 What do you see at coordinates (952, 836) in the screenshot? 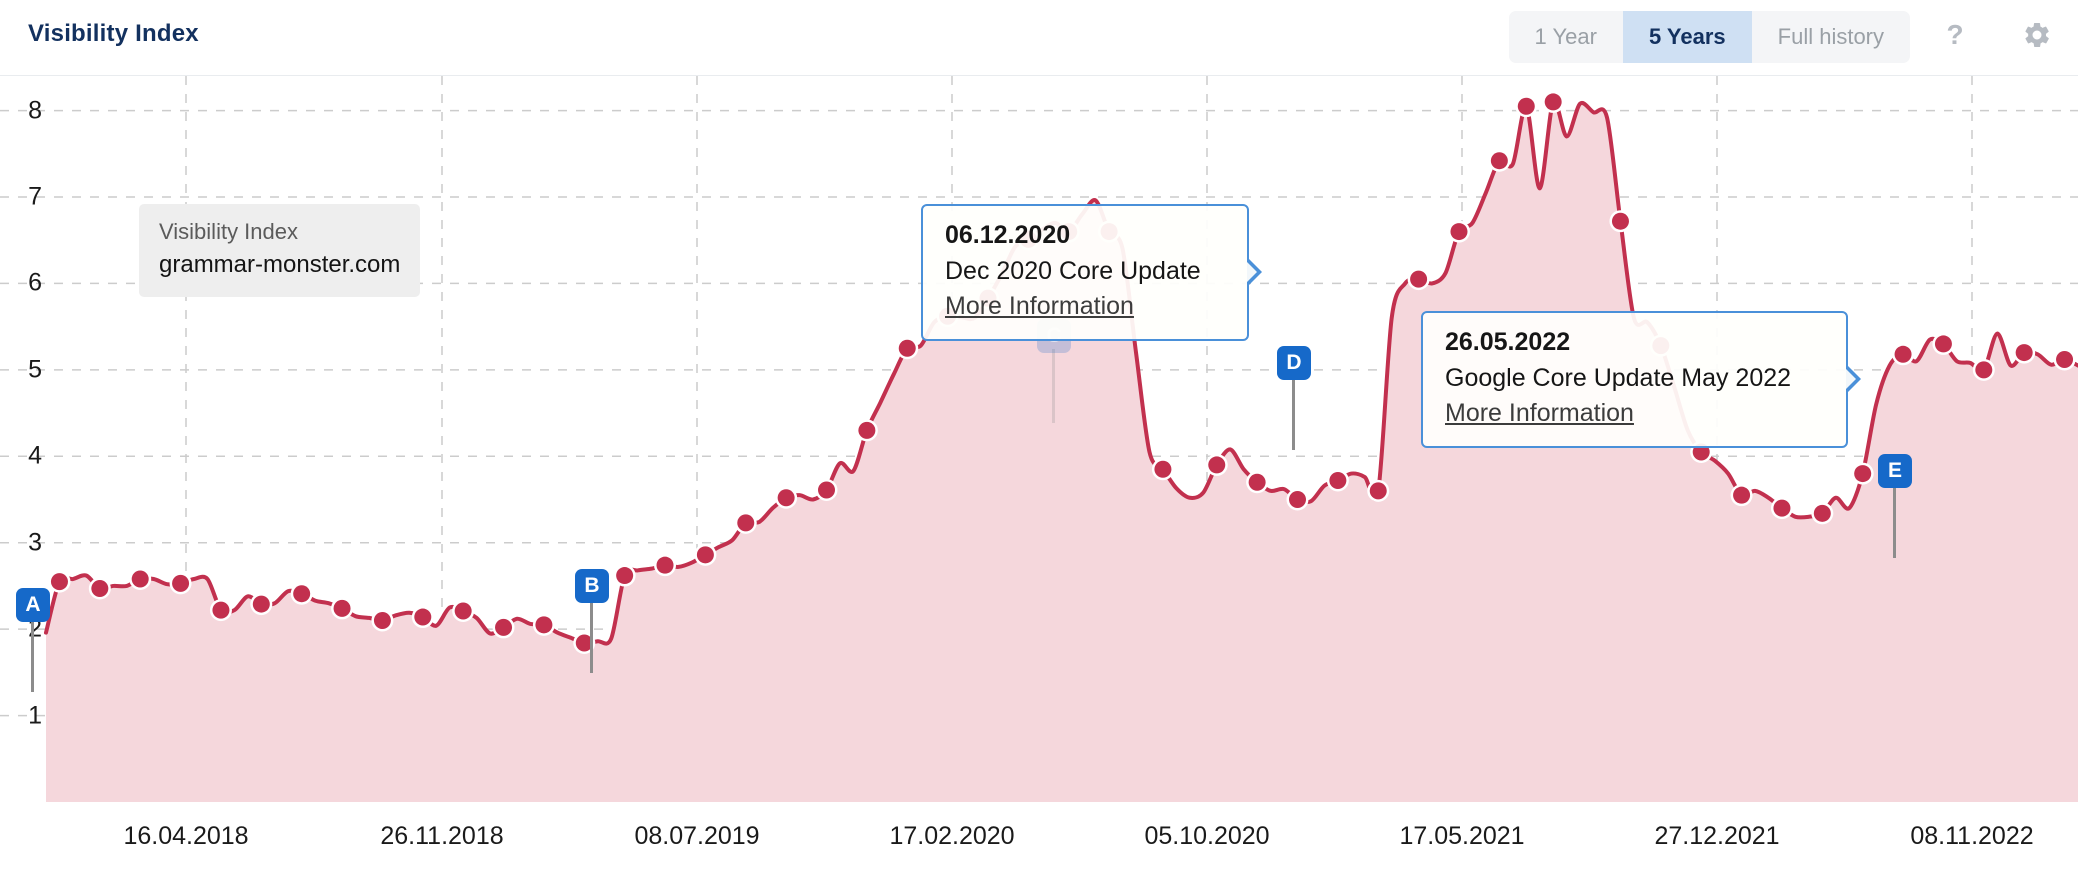
I see `x-axis-tick: 17.02.2020` at bounding box center [952, 836].